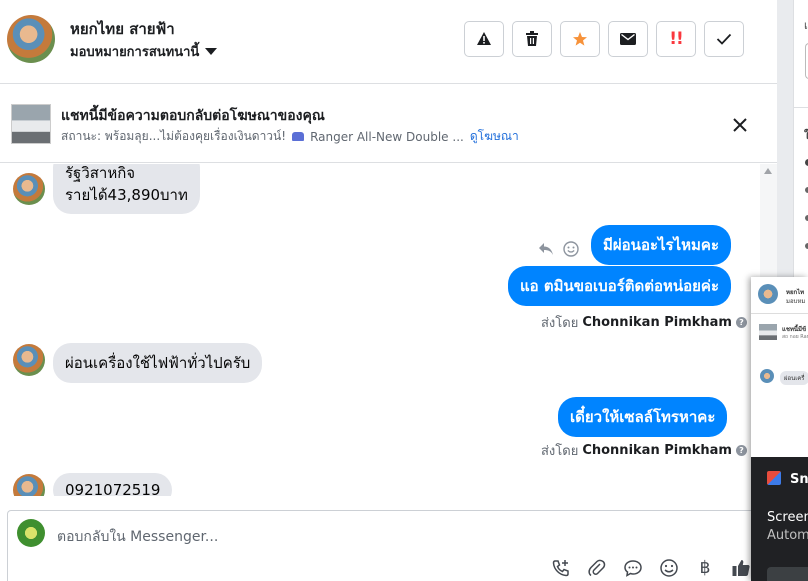  I want to click on preview-ad-sub: สถ กอย Ran, so click(795, 337).